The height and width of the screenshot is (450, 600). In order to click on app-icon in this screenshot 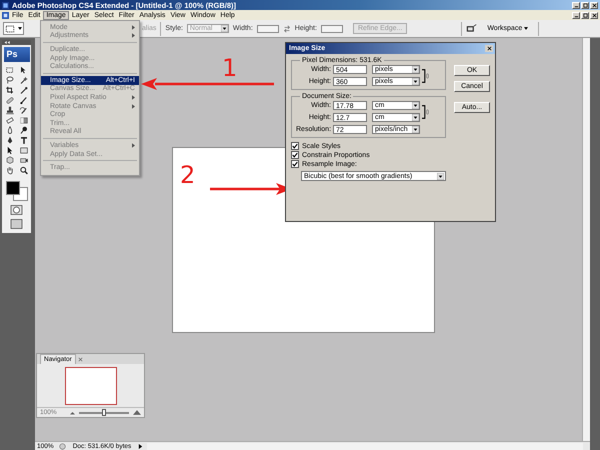, I will do `click(5, 5)`.